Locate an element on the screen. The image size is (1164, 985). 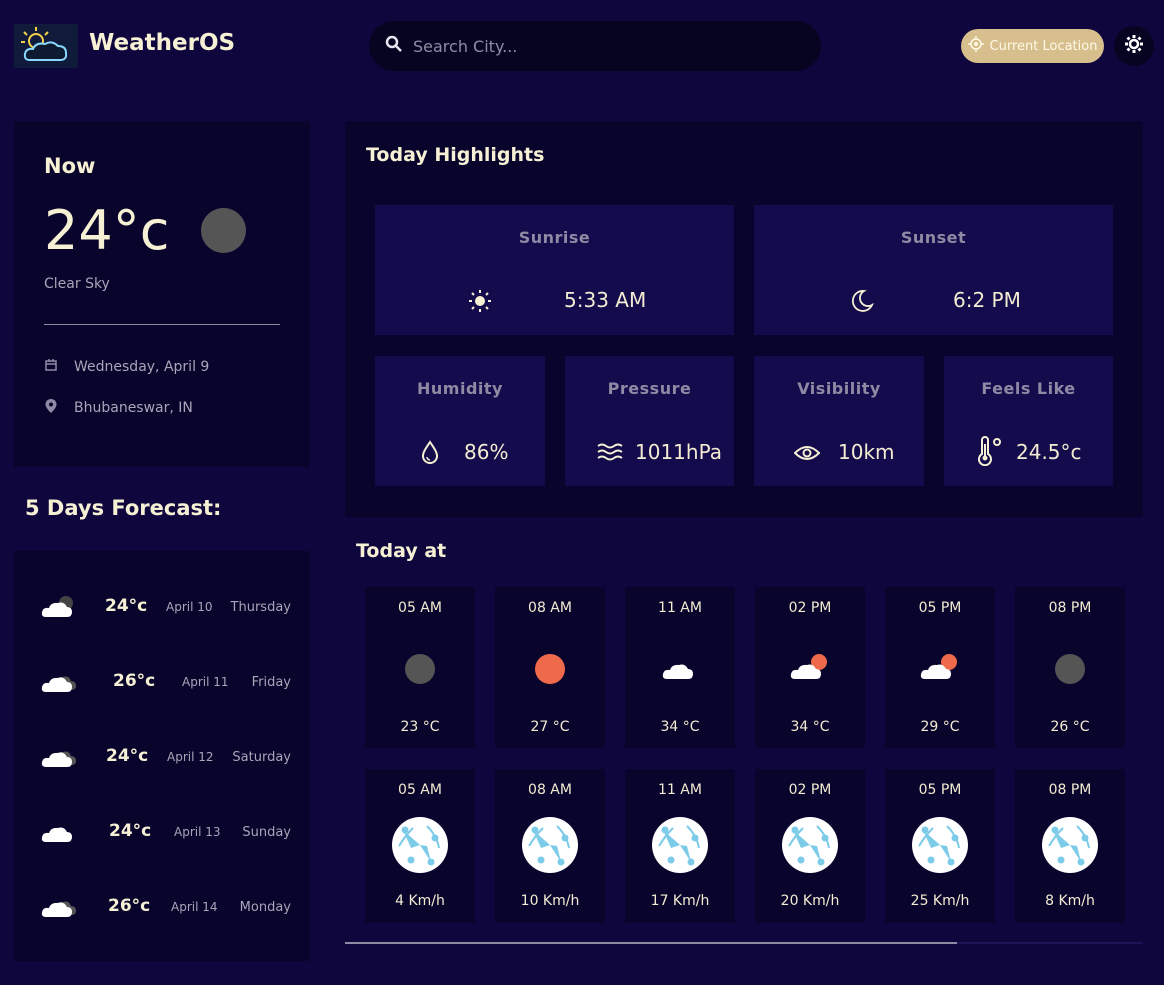
thermometer-icon is located at coordinates (990, 453).